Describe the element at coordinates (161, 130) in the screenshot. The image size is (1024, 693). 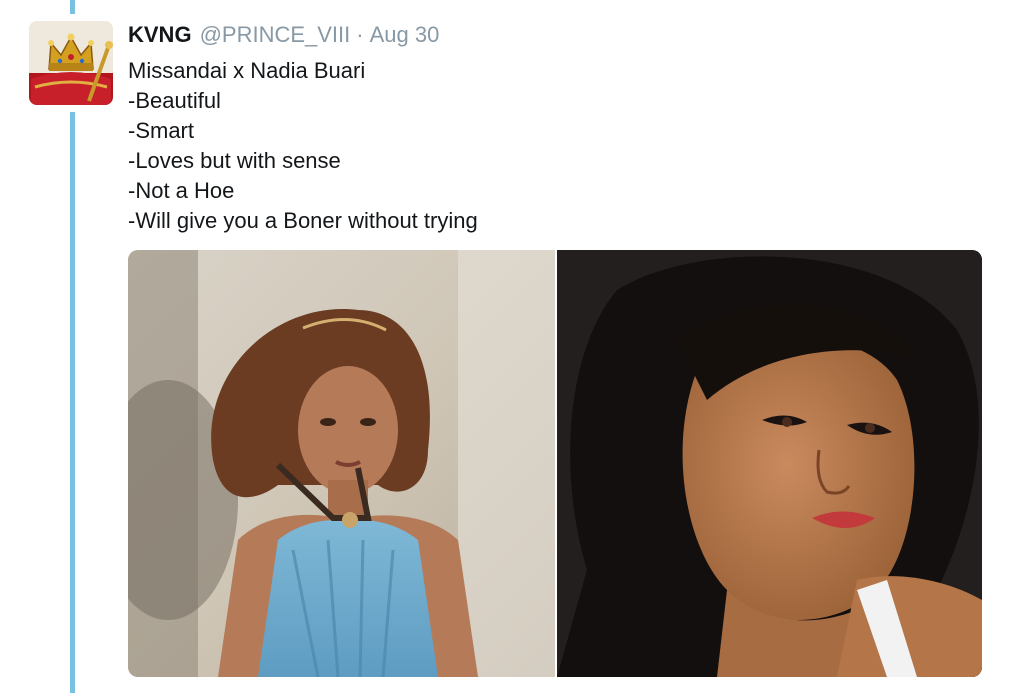
I see `tweet-text-line: -Smart` at that location.